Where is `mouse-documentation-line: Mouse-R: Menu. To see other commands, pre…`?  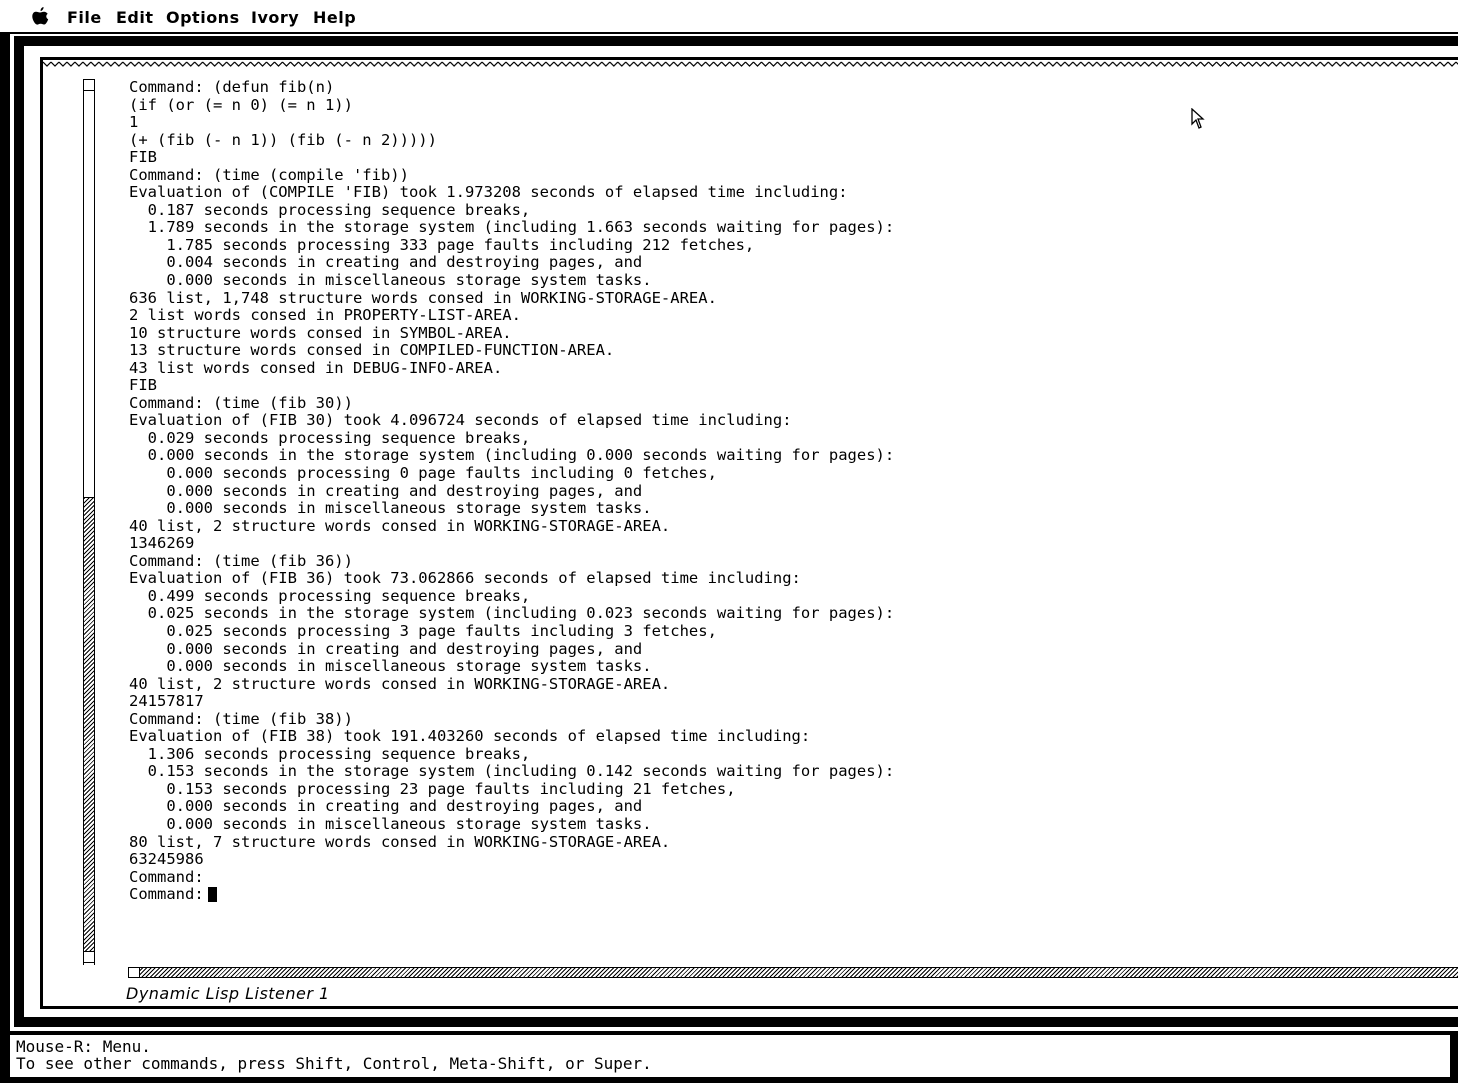
mouse-documentation-line: Mouse-R: Menu. To see other commands, pre… is located at coordinates (730, 1054).